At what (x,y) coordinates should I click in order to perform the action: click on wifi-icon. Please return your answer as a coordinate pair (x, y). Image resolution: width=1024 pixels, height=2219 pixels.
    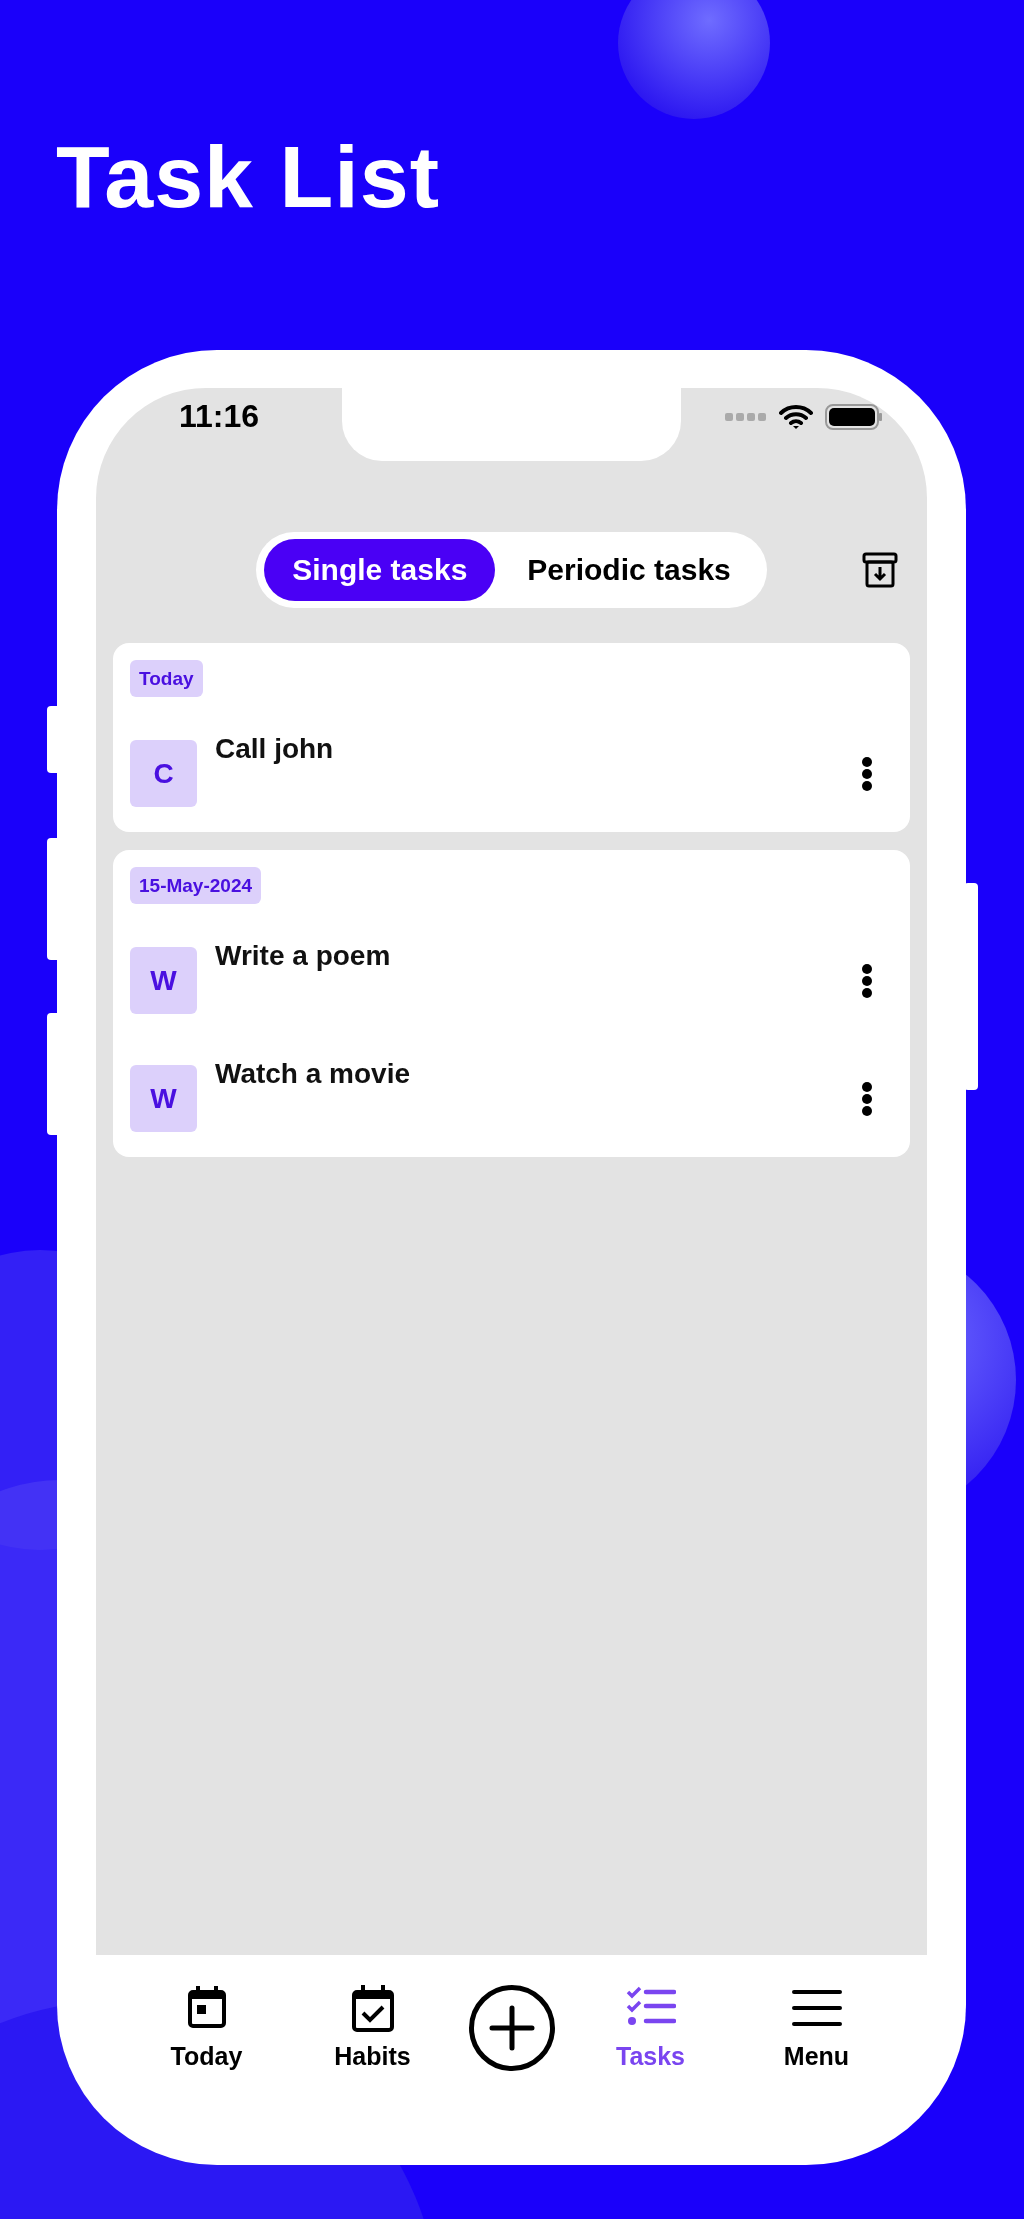
    Looking at the image, I should click on (796, 416).